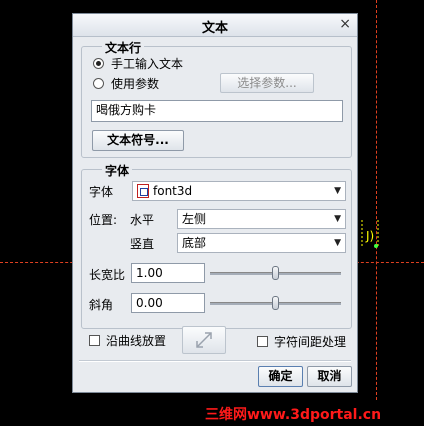 The width and height of the screenshot is (424, 426). I want to click on manual-input-radio, so click(98, 63).